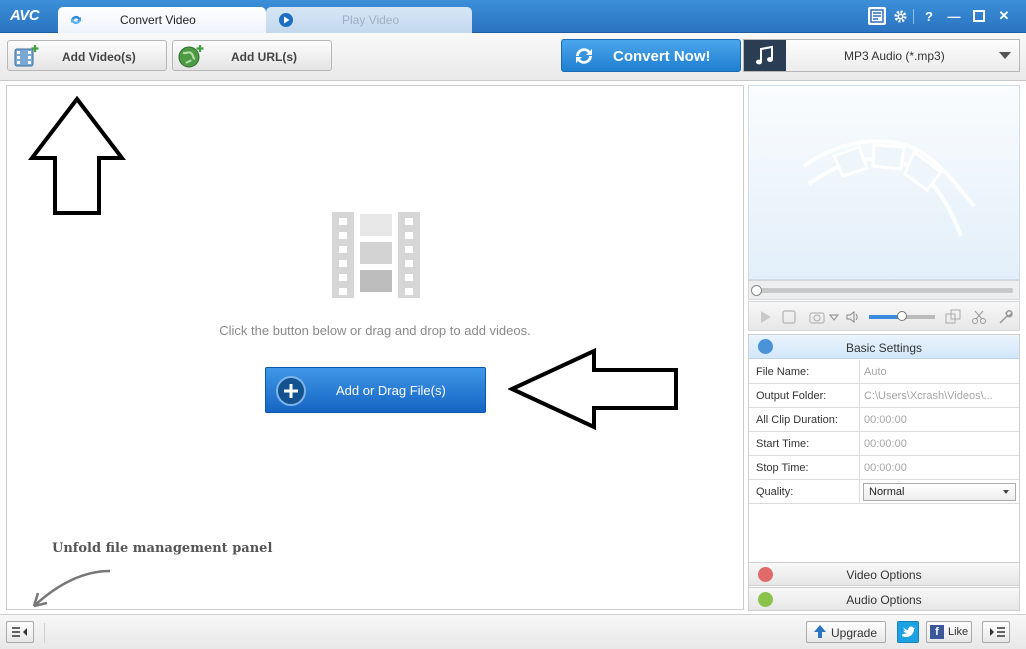 The height and width of the screenshot is (649, 1026). I want to click on twitter-button, so click(908, 632).